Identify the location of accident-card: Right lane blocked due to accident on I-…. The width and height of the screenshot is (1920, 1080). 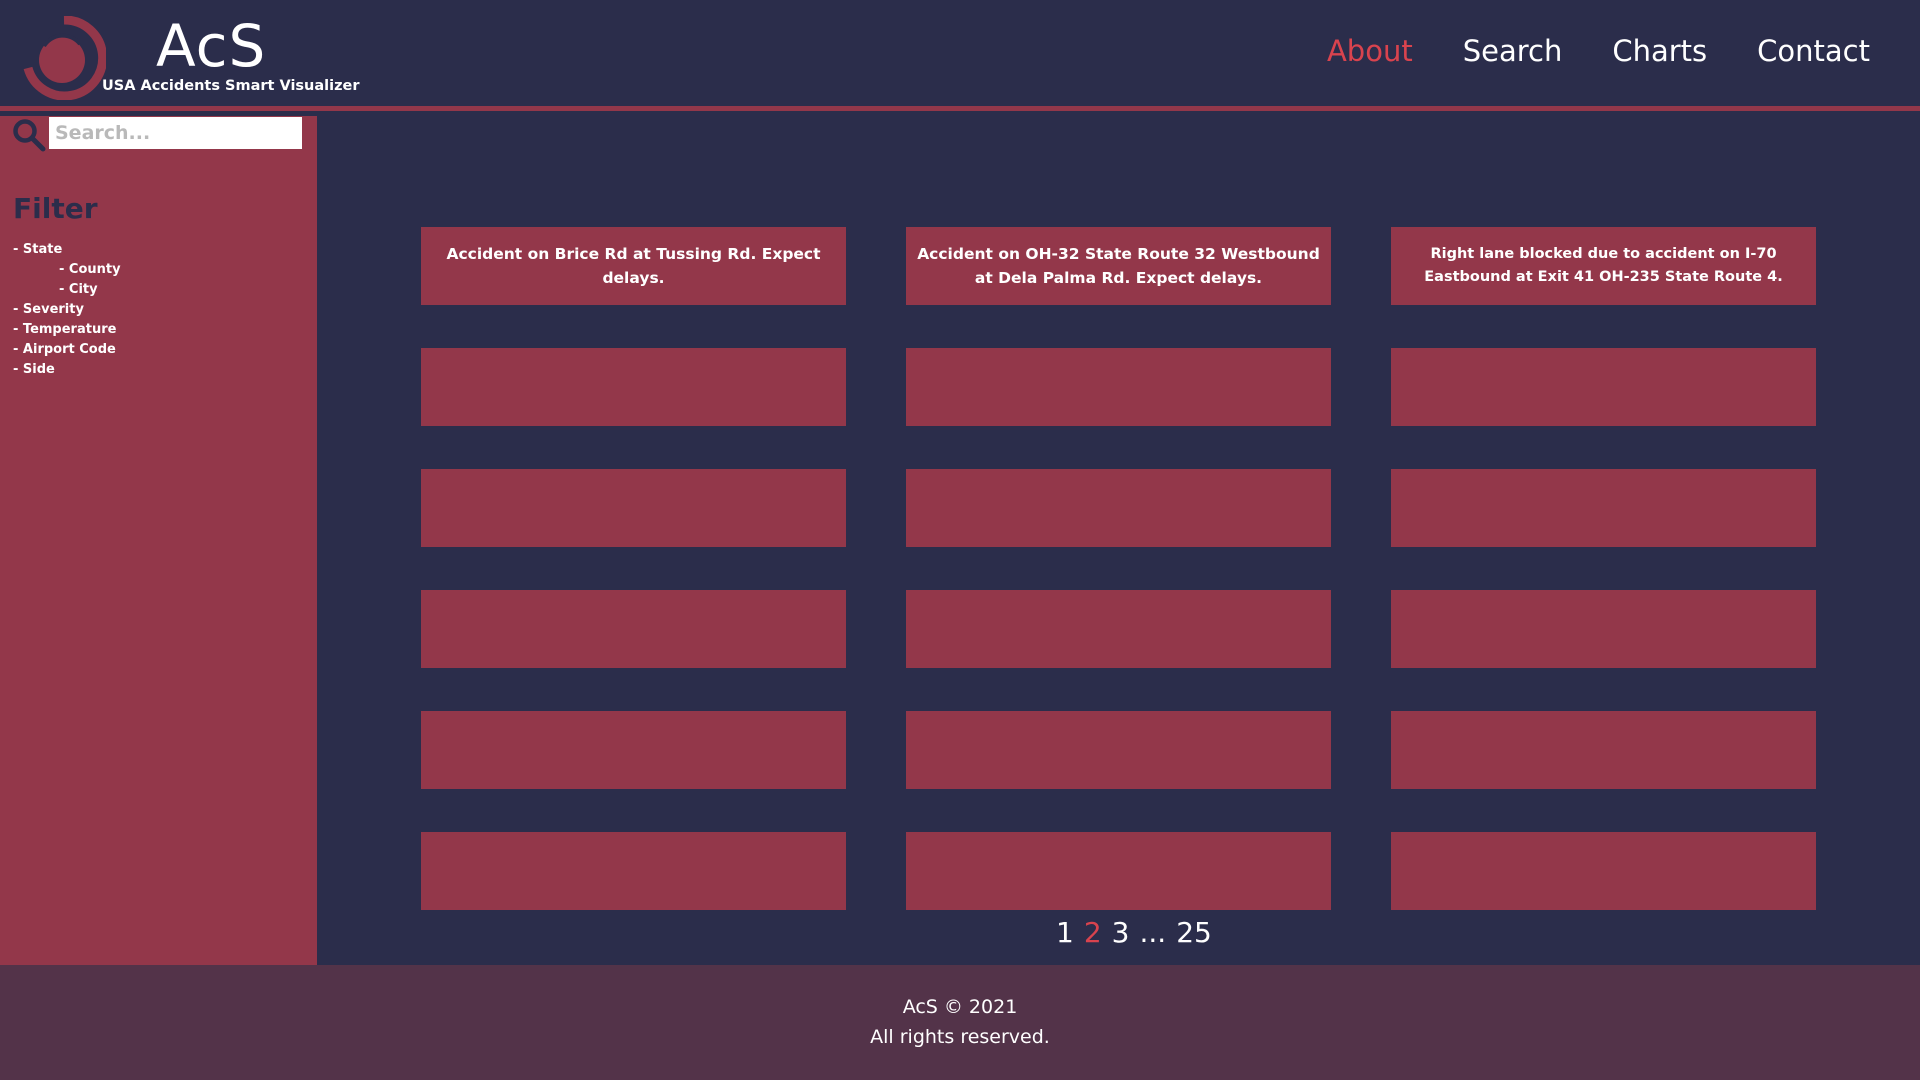
(1603, 266).